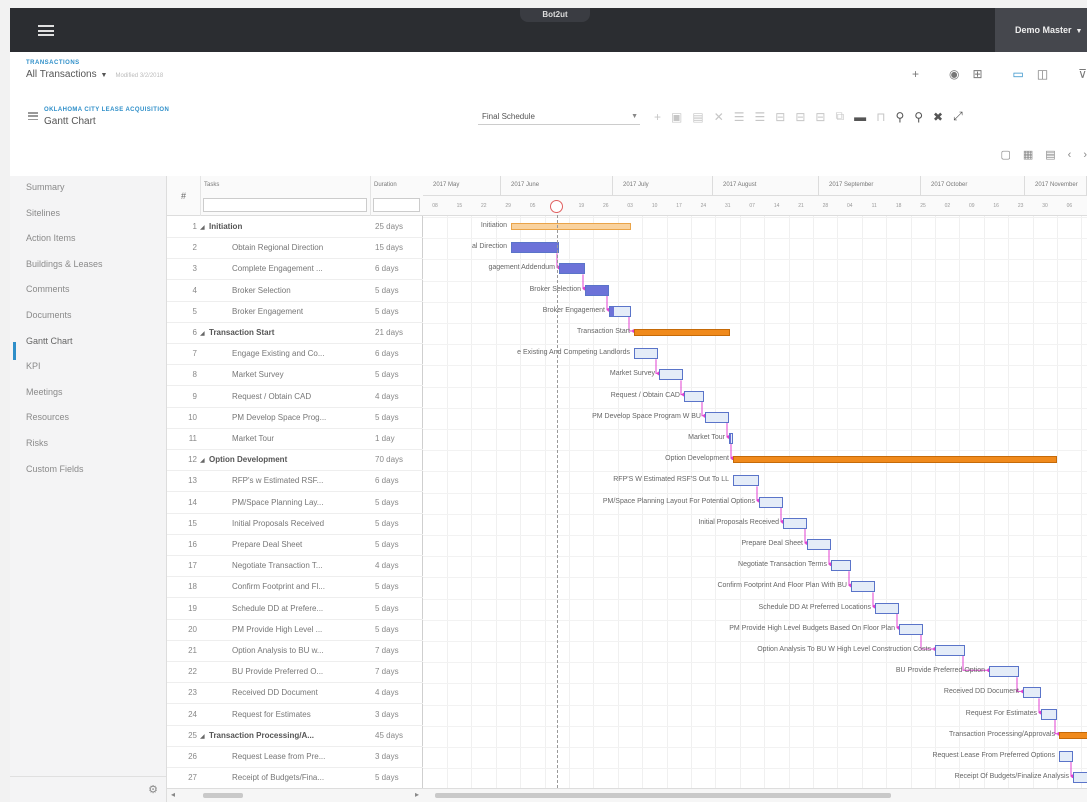 This screenshot has height=802, width=1087. I want to click on task-name: Received DD Document, so click(302, 692).